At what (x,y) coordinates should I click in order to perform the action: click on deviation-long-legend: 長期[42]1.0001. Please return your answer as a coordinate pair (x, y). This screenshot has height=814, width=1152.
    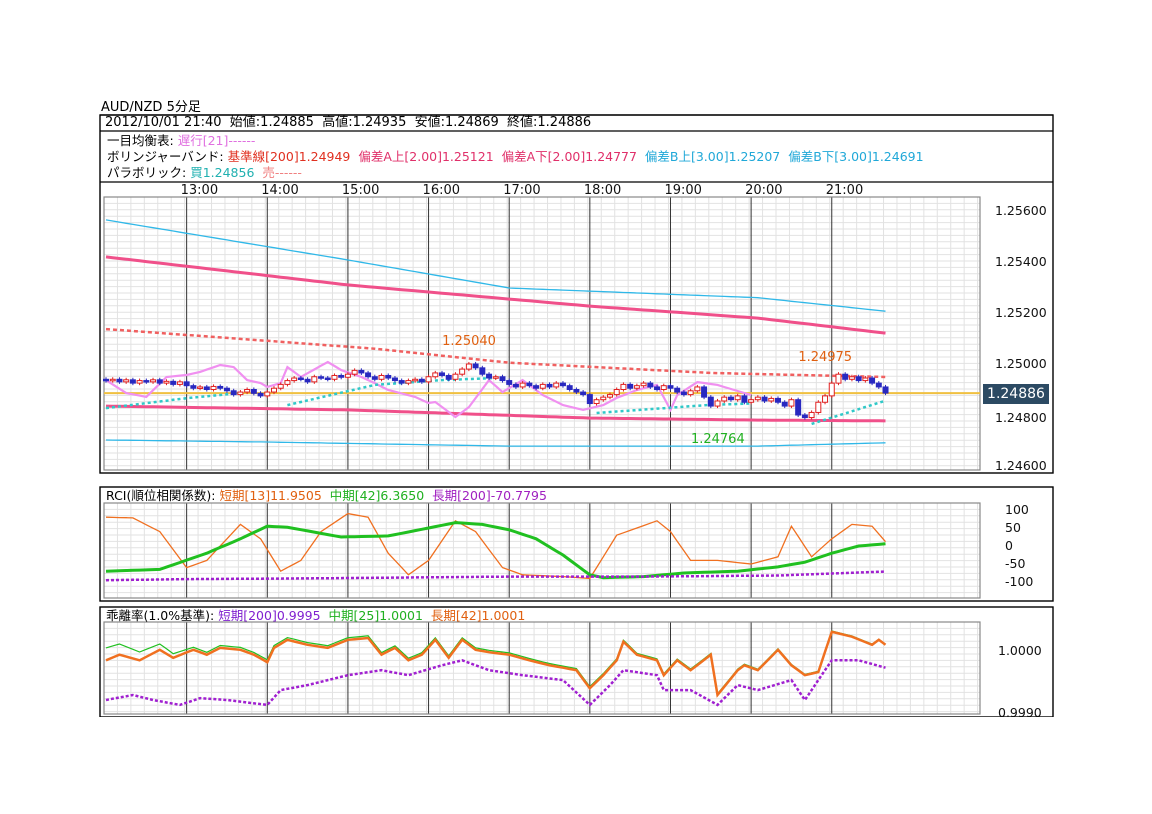
    Looking at the image, I should click on (478, 615).